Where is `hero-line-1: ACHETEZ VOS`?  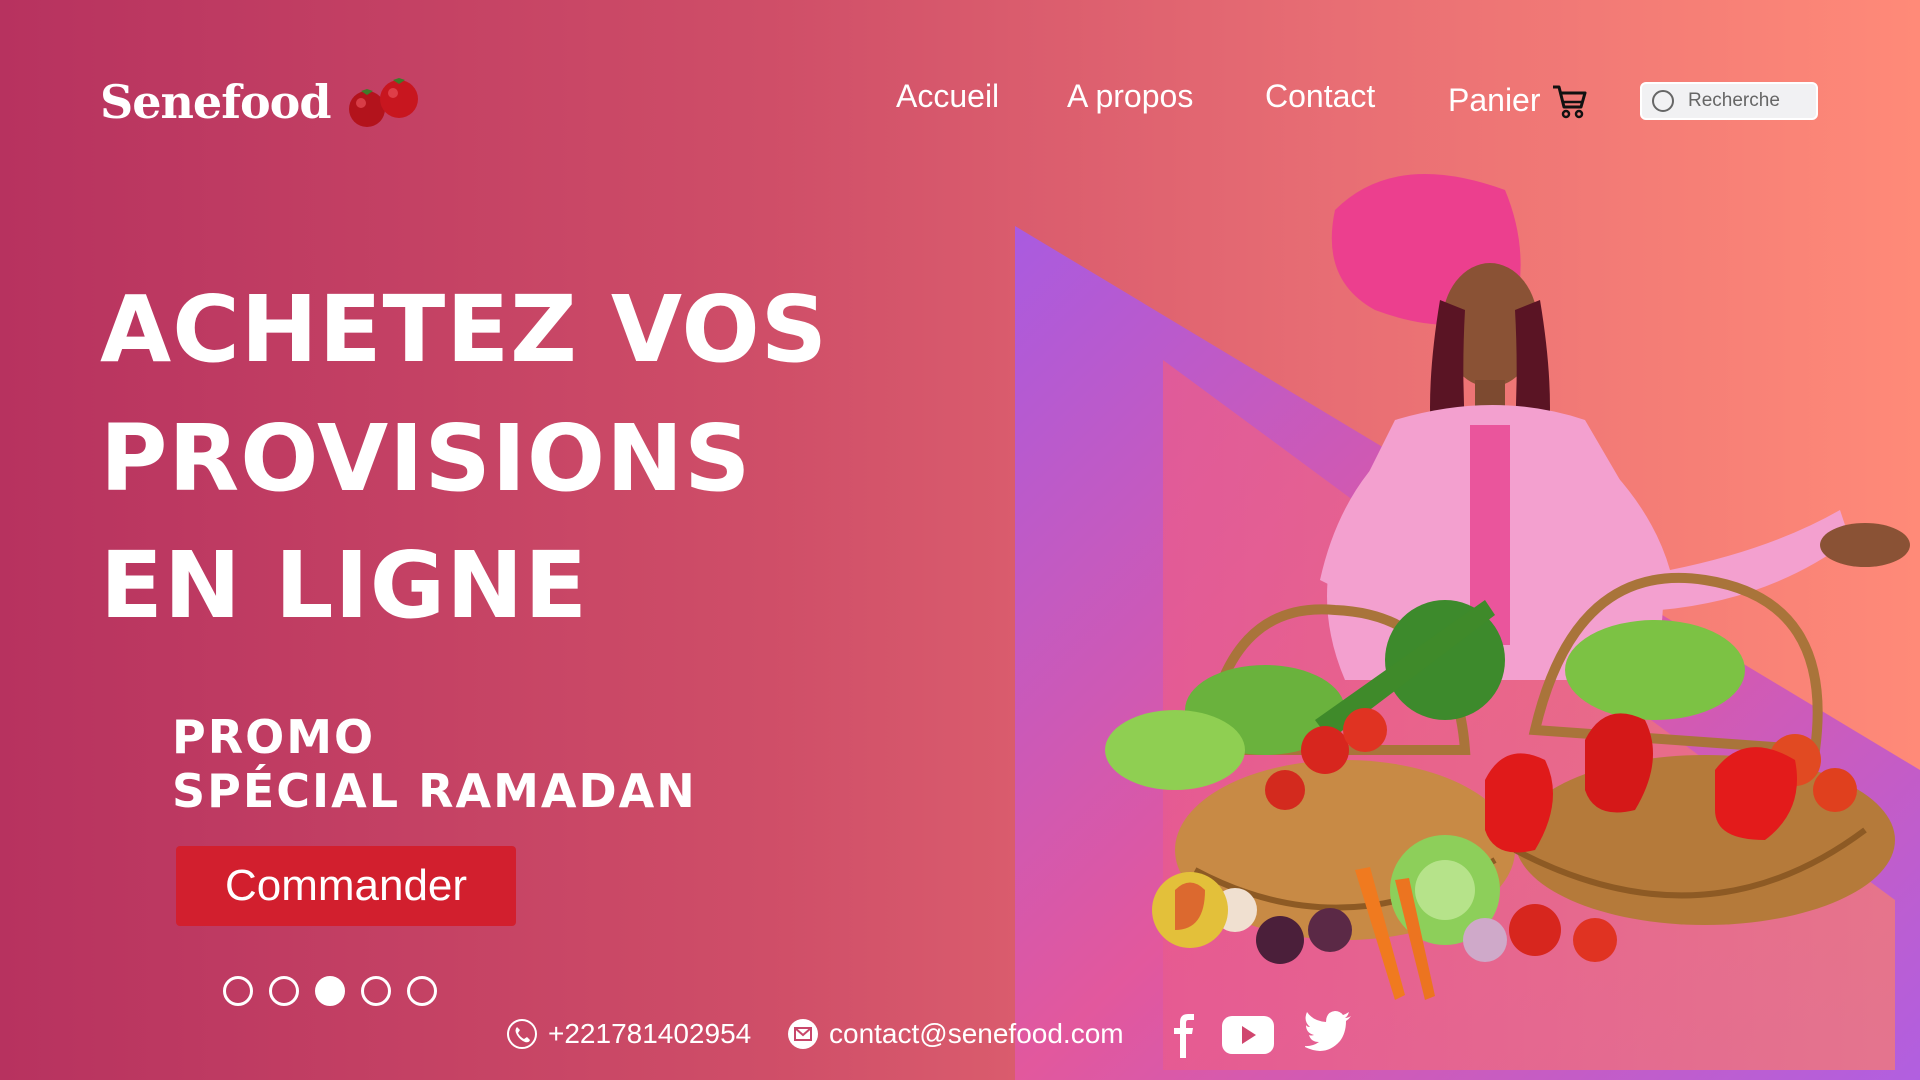
hero-line-1: ACHETEZ VOS is located at coordinates (464, 329).